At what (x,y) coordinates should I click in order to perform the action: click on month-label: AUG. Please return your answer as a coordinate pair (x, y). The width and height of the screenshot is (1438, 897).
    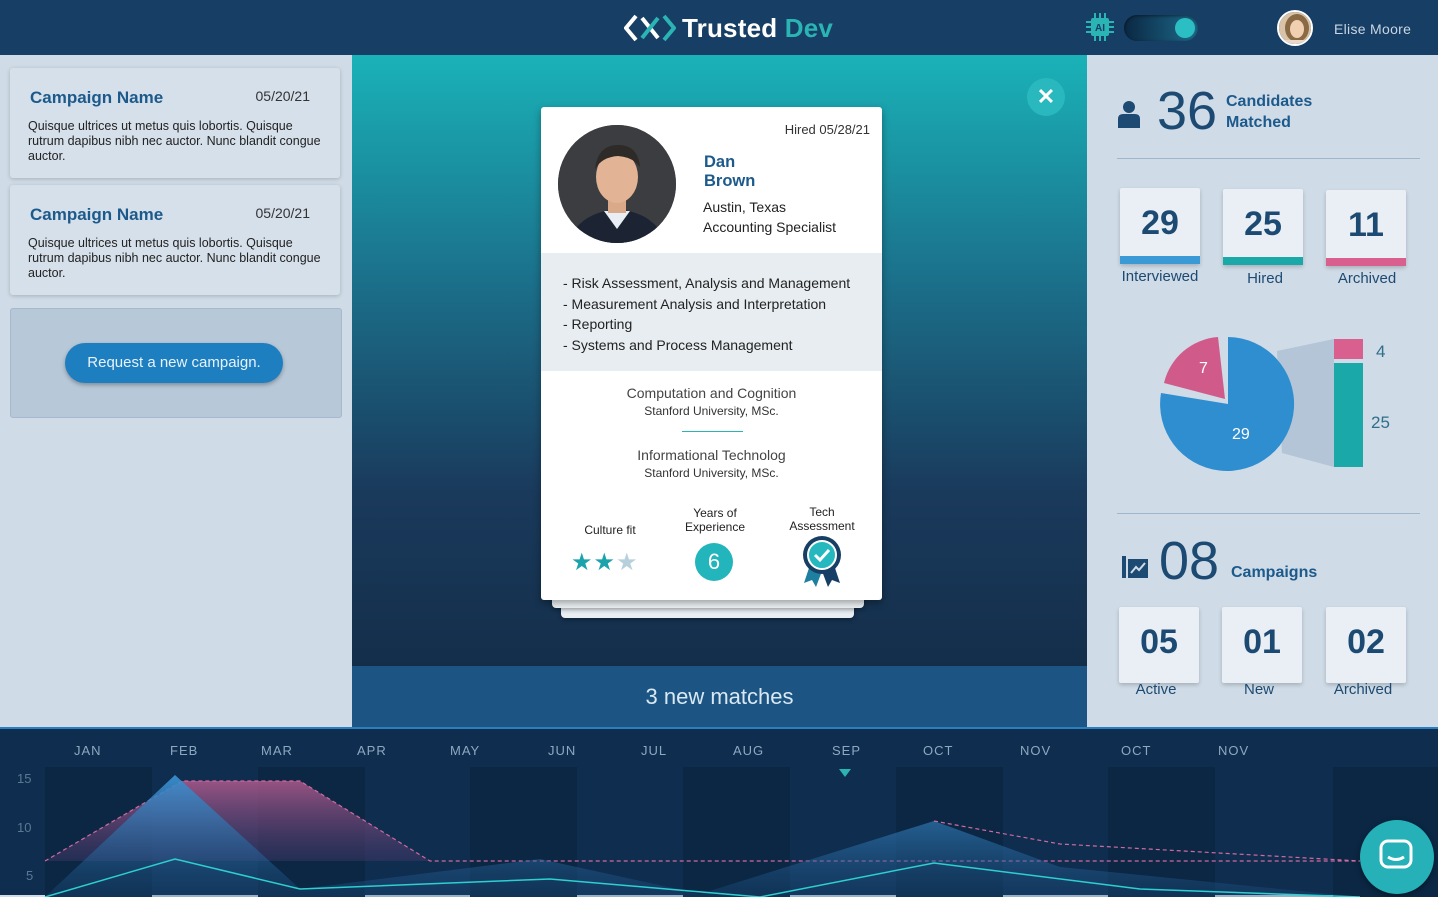
    Looking at the image, I should click on (748, 750).